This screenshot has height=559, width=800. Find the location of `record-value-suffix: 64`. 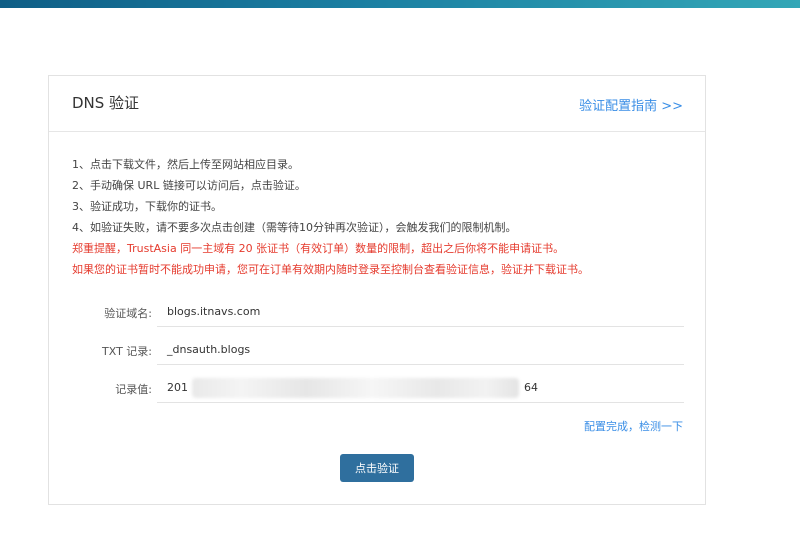

record-value-suffix: 64 is located at coordinates (531, 387).